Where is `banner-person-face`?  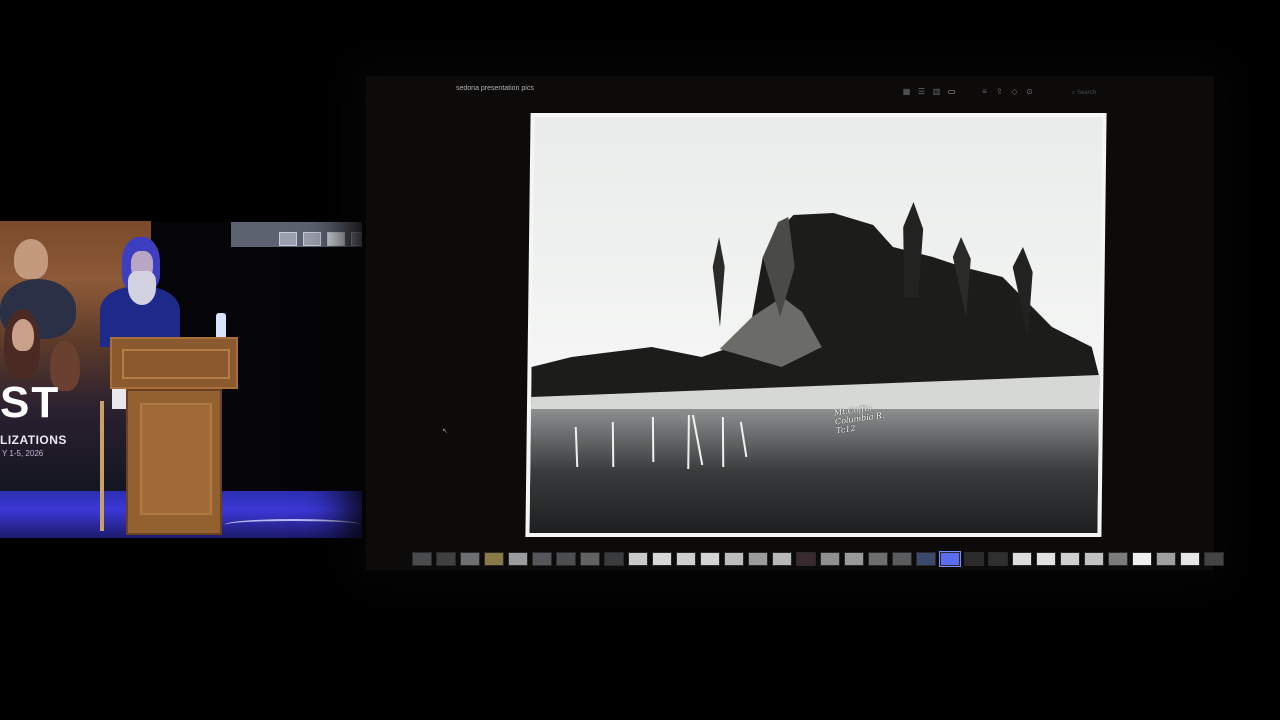
banner-person-face is located at coordinates (23, 335).